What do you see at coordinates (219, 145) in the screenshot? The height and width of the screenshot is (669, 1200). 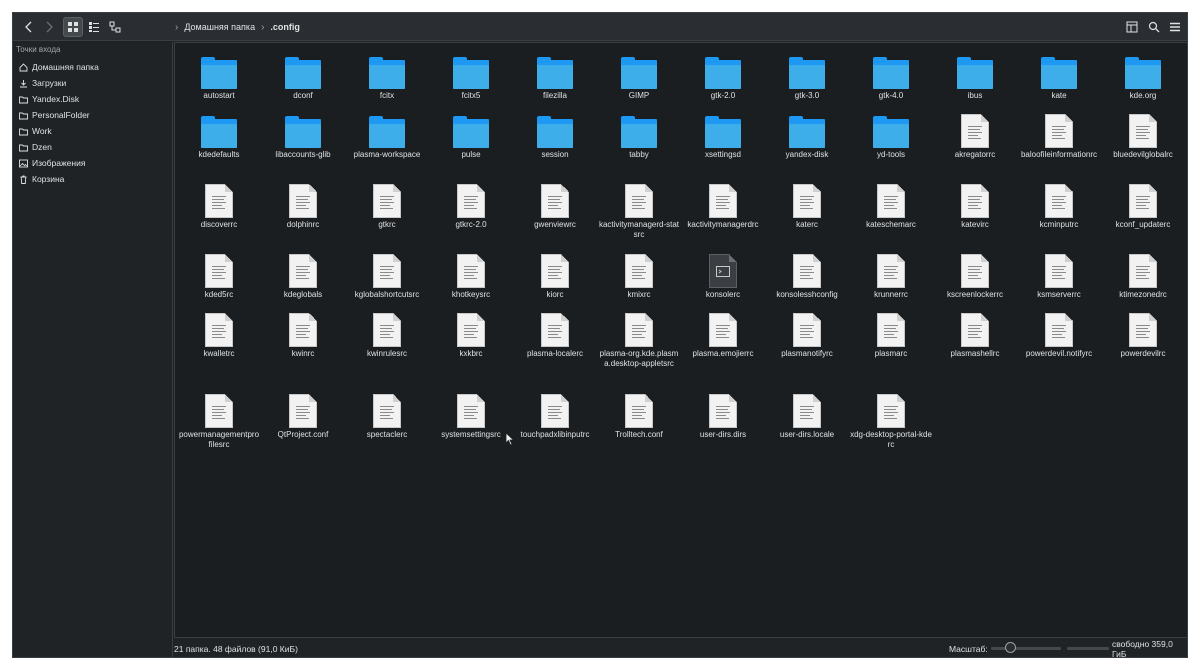 I see `folder-item: kdedefaults` at bounding box center [219, 145].